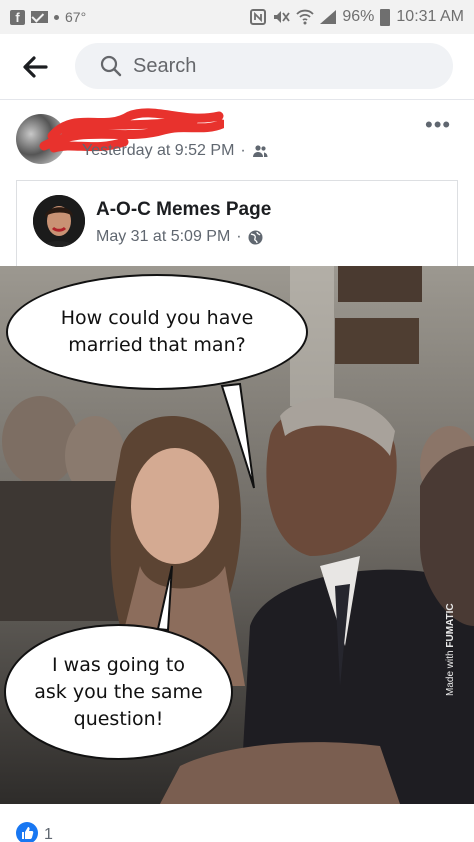 The image size is (474, 842). I want to click on back-button, so click(35, 67).